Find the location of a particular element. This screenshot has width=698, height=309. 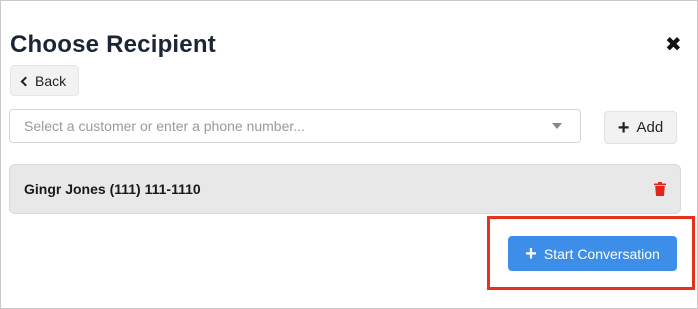

add-button: + Add is located at coordinates (640, 127).